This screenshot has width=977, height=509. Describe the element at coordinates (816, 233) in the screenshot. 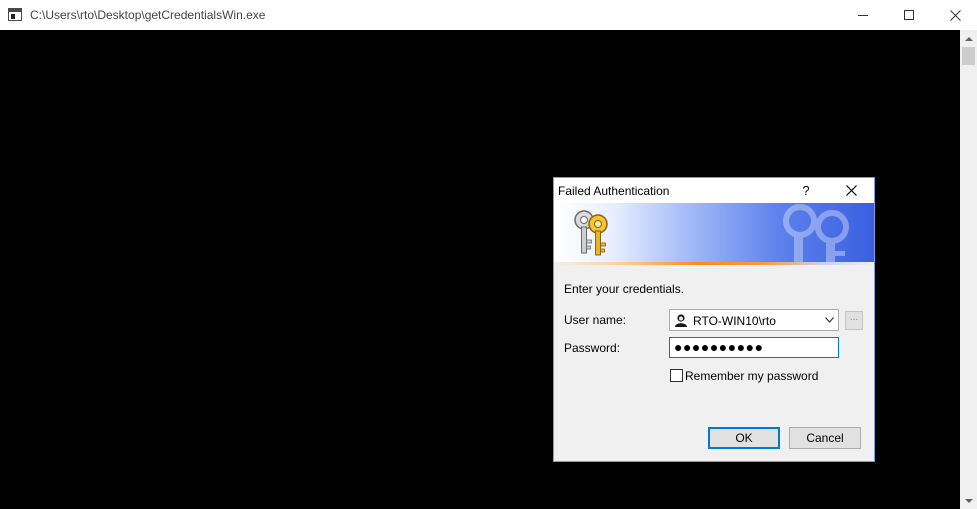

I see `keys-watermark-icon` at that location.